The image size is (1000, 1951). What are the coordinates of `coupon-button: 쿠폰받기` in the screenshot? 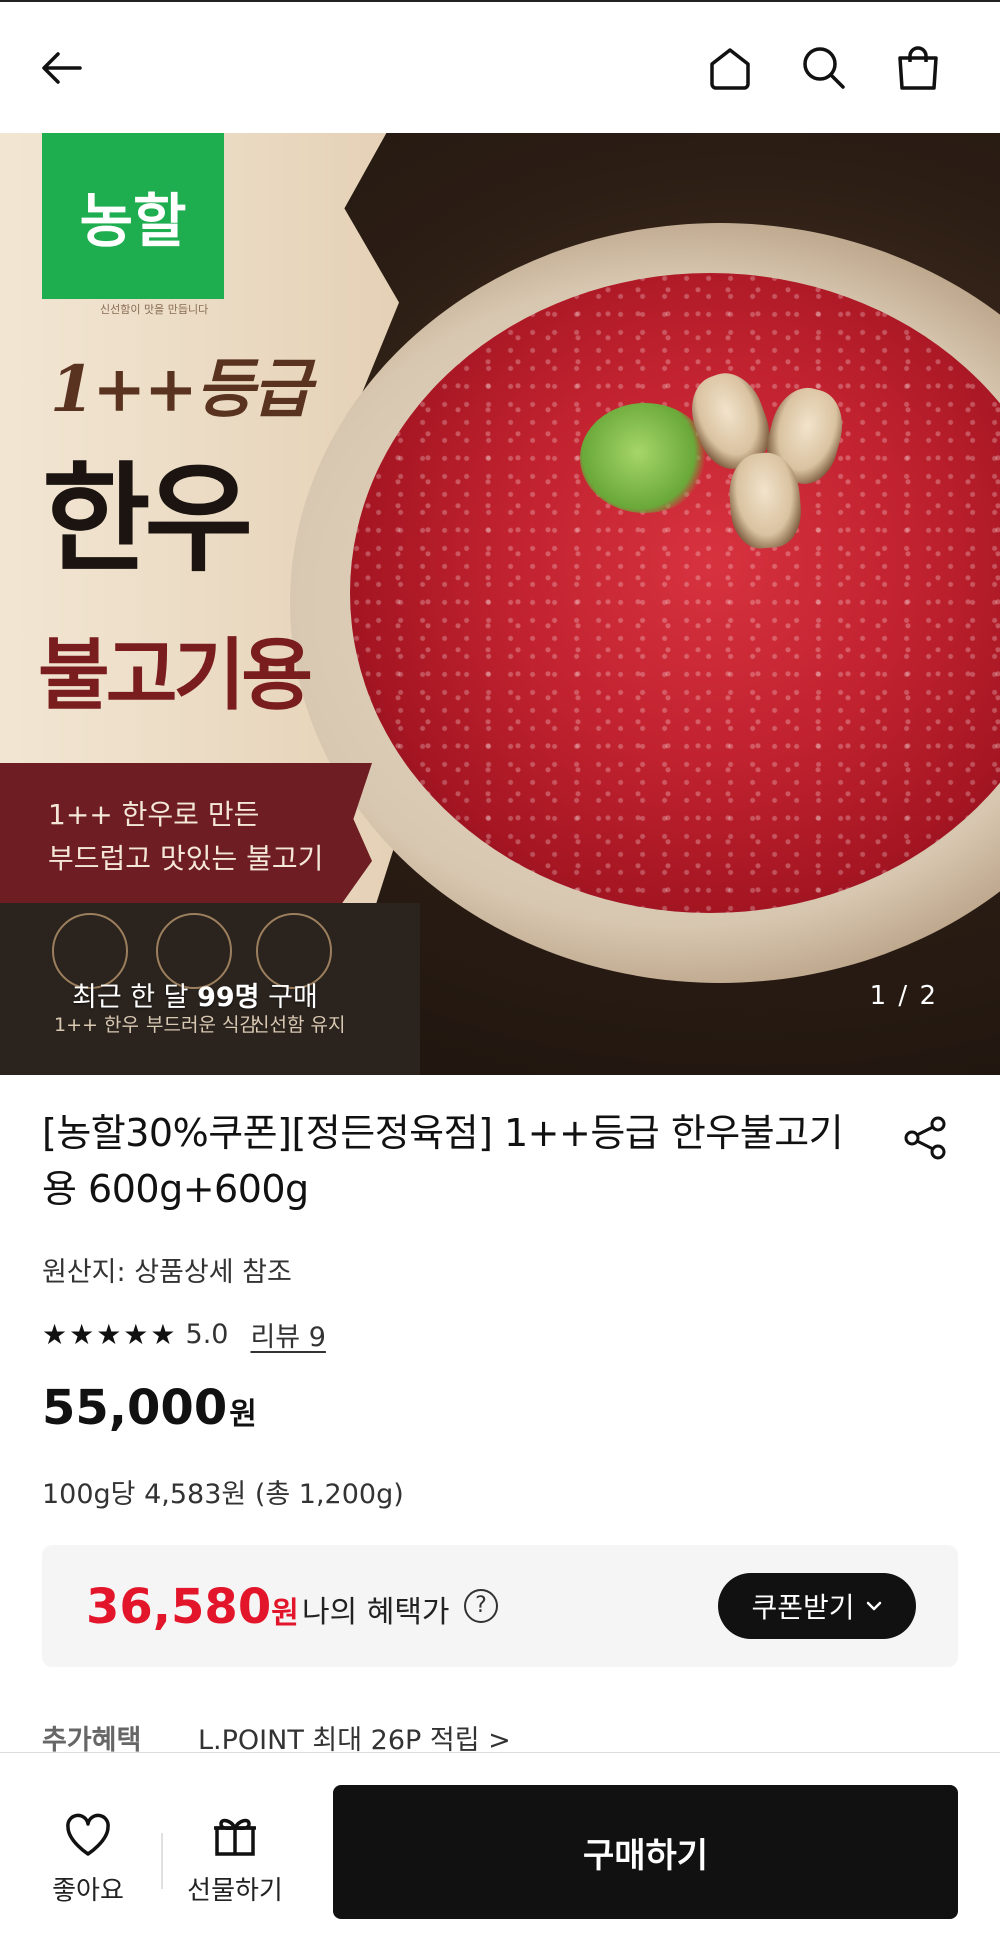 It's located at (817, 1606).